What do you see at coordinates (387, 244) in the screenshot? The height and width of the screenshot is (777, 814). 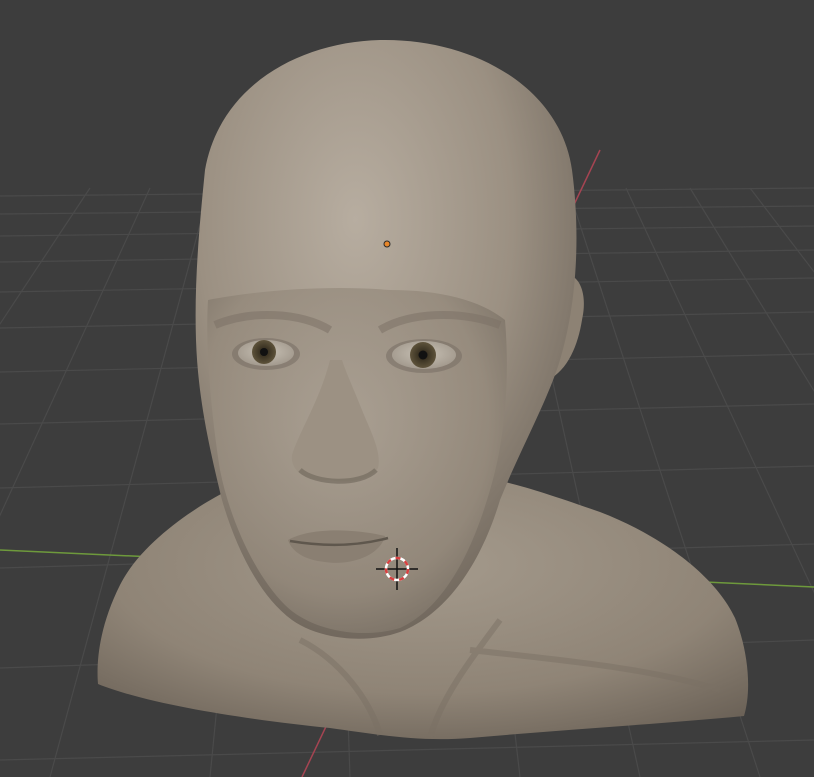 I see `object-origin-icon` at bounding box center [387, 244].